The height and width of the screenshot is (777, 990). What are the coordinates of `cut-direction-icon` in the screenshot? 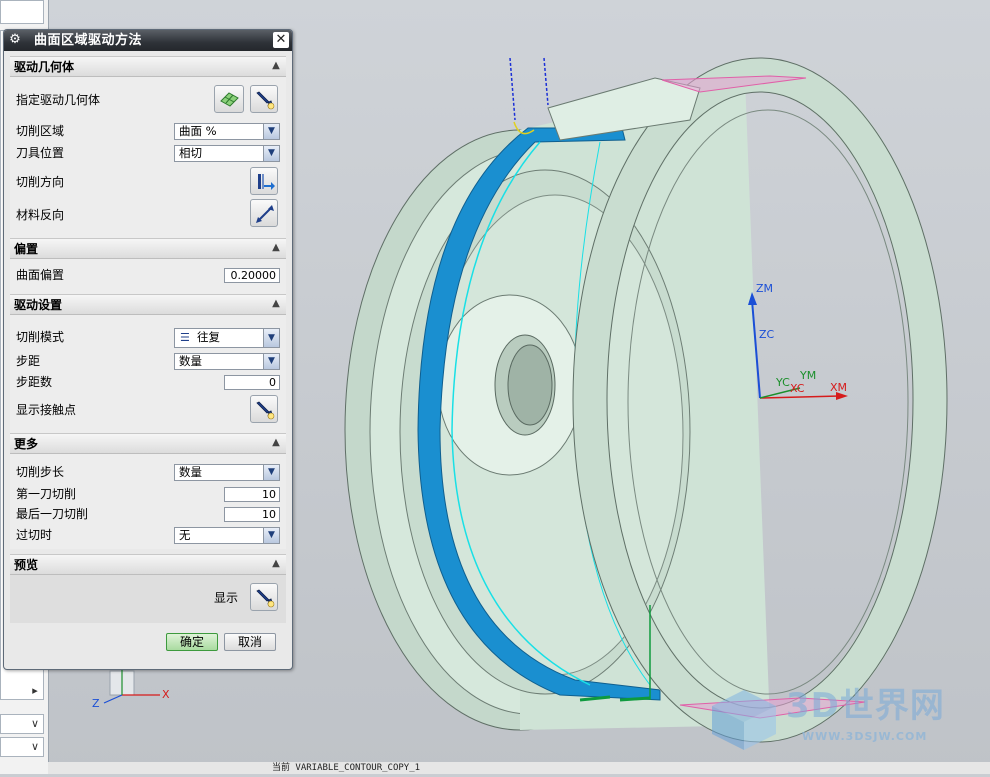 It's located at (266, 182).